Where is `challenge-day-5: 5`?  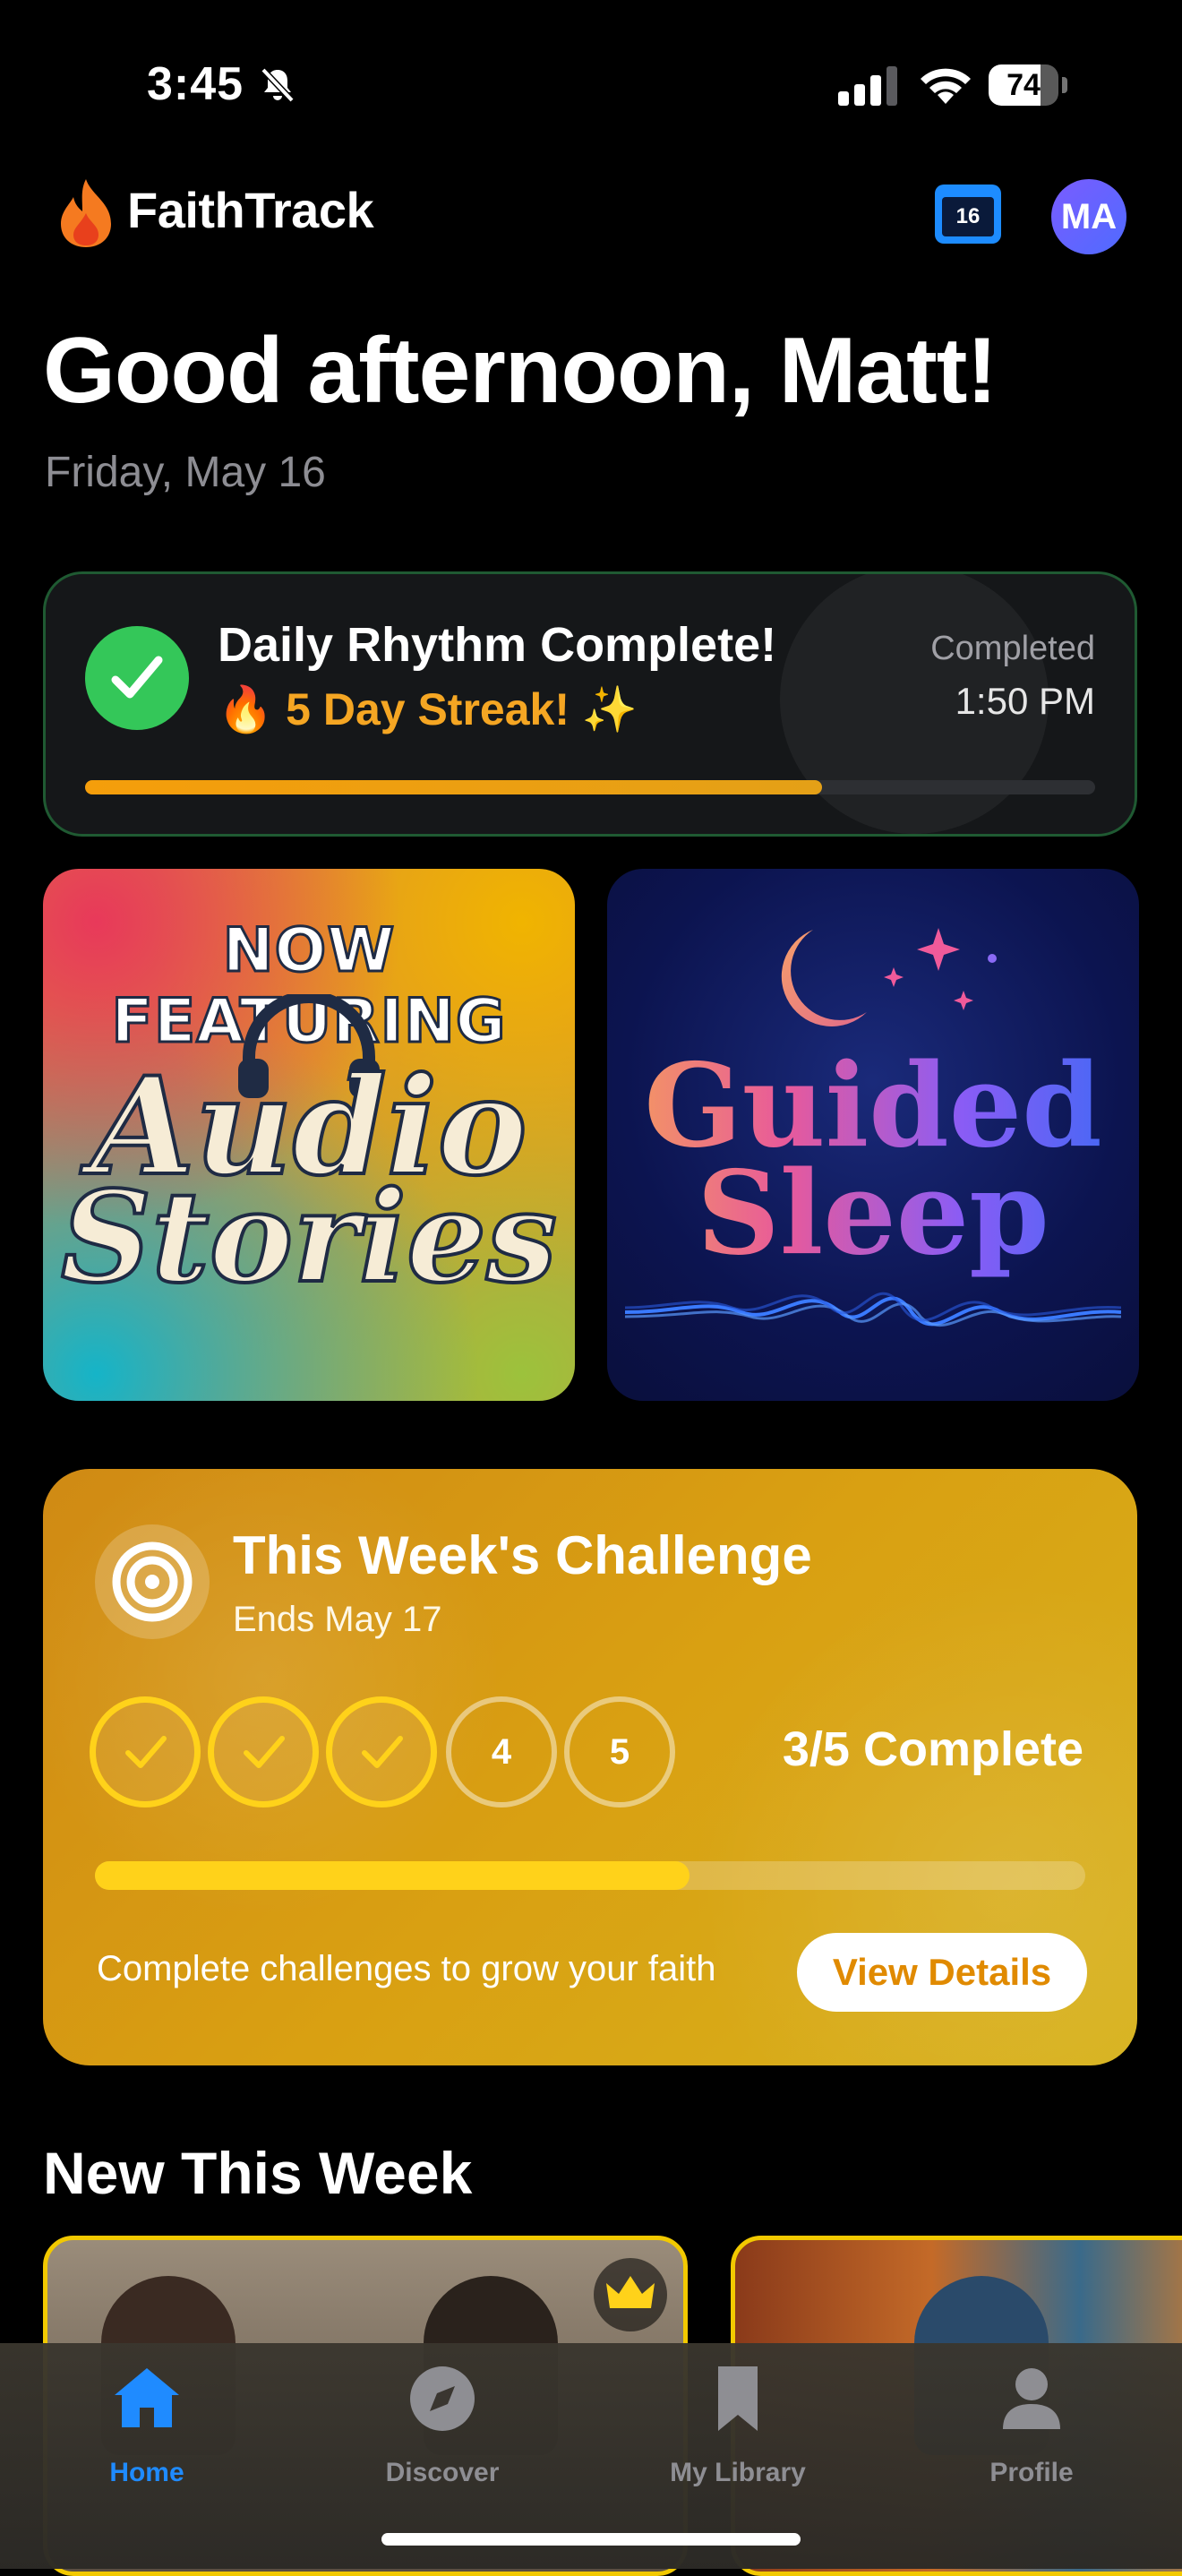
challenge-day-5: 5 is located at coordinates (619, 1751).